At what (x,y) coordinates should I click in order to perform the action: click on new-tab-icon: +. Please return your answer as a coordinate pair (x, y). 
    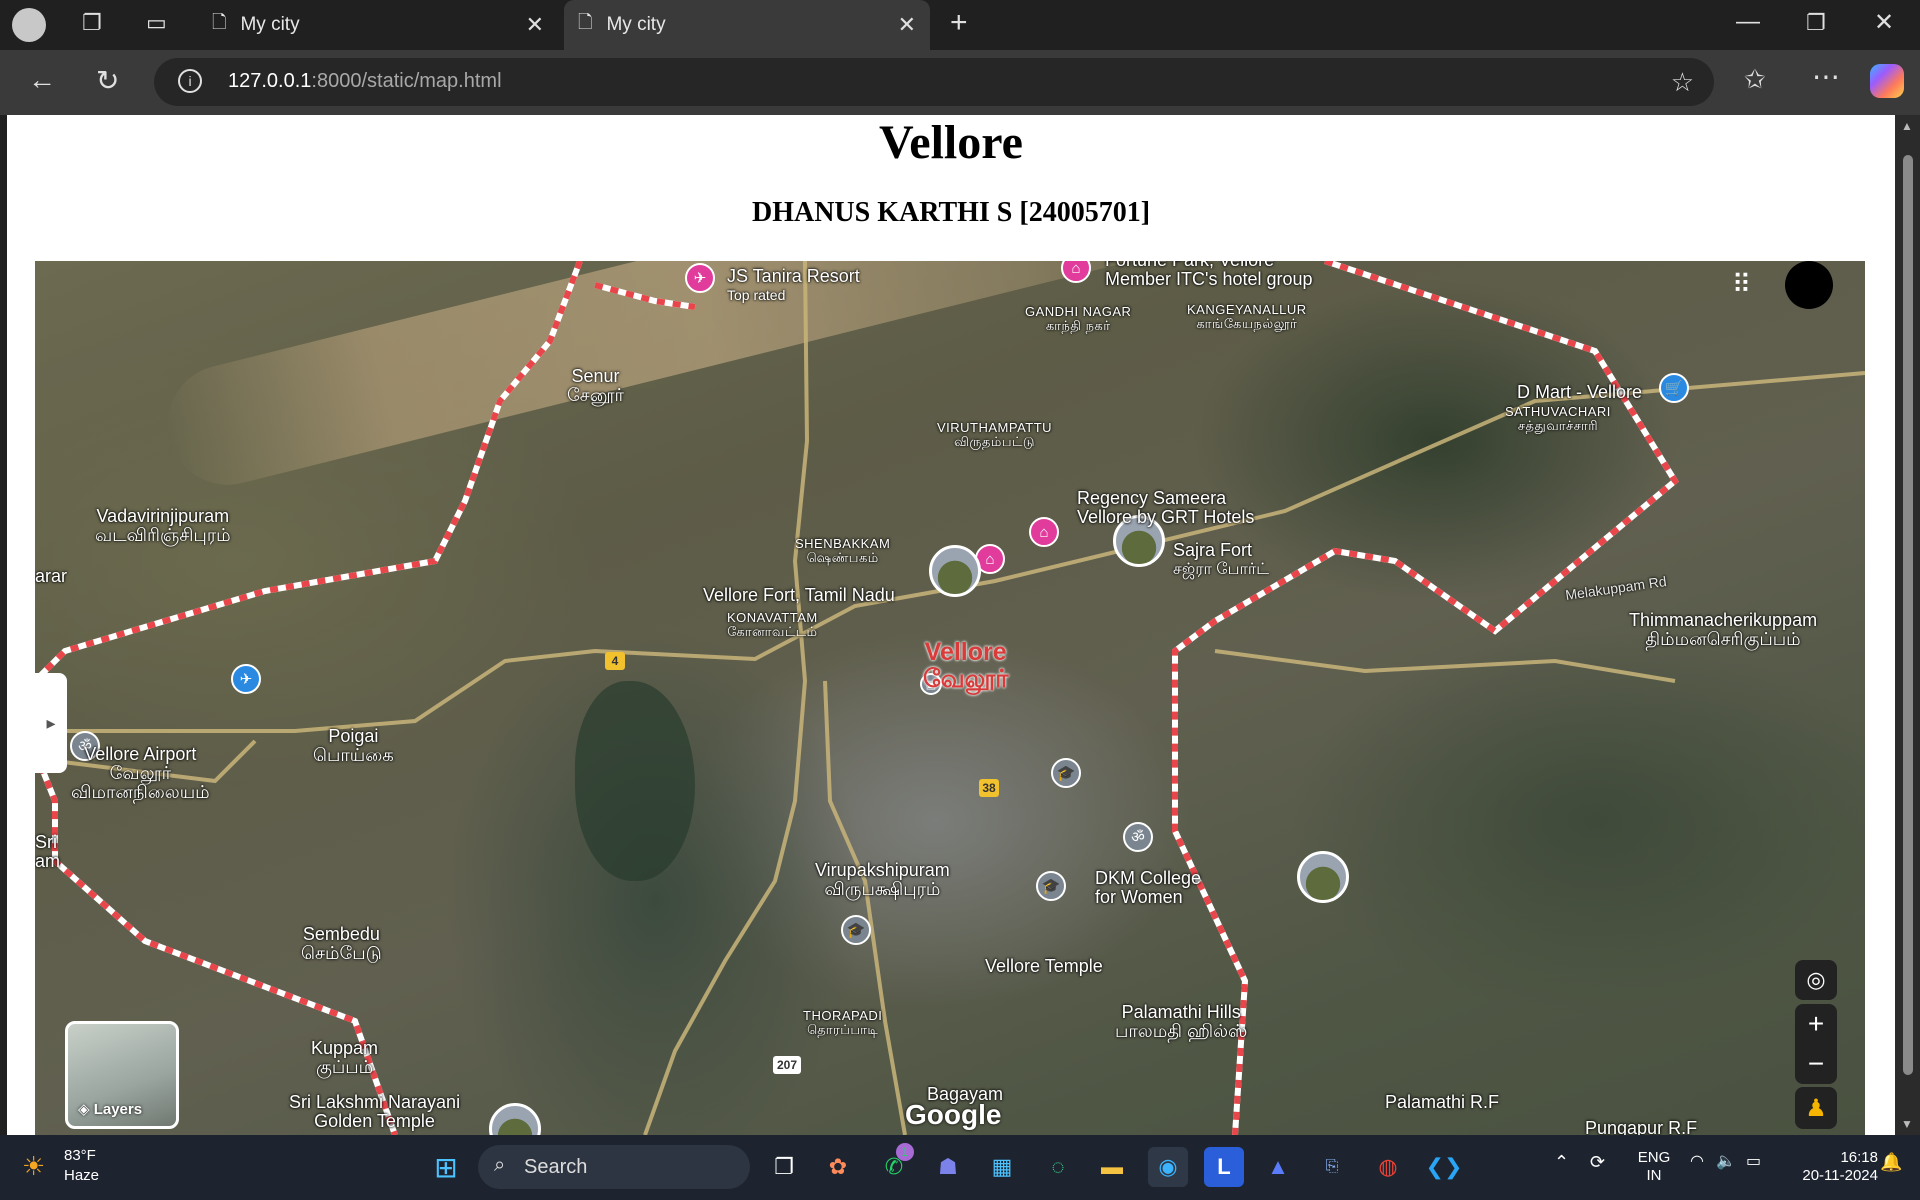
    Looking at the image, I should click on (959, 23).